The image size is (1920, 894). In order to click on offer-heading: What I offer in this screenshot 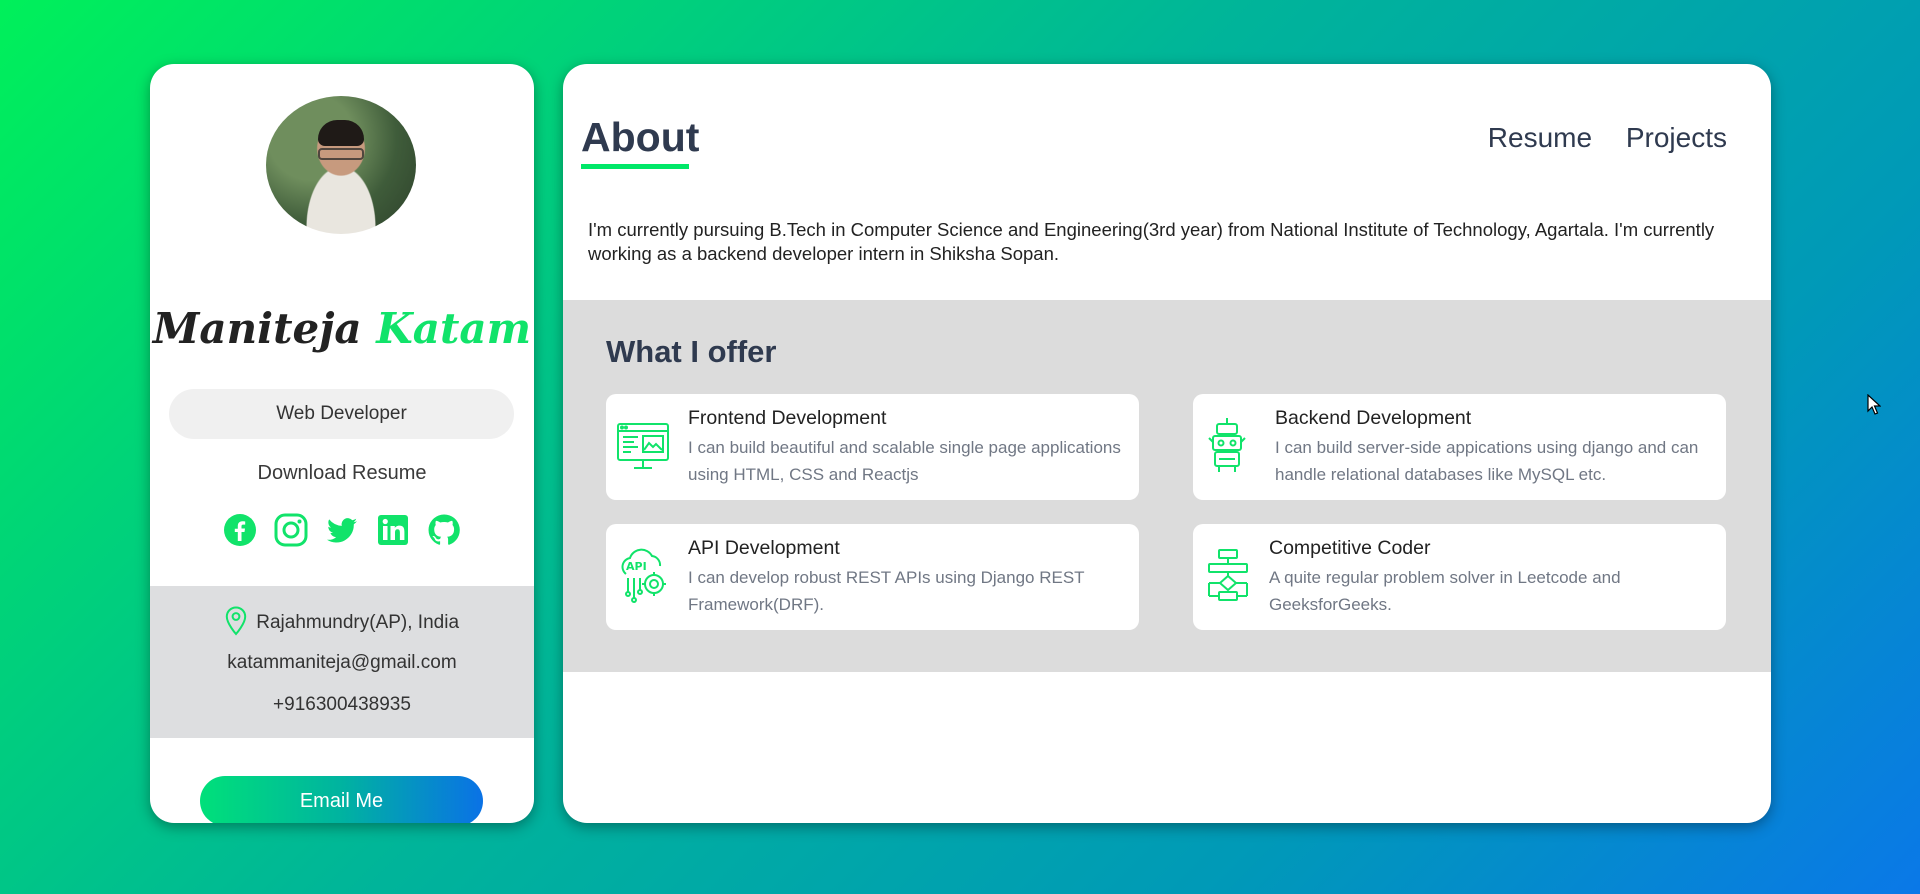, I will do `click(691, 351)`.